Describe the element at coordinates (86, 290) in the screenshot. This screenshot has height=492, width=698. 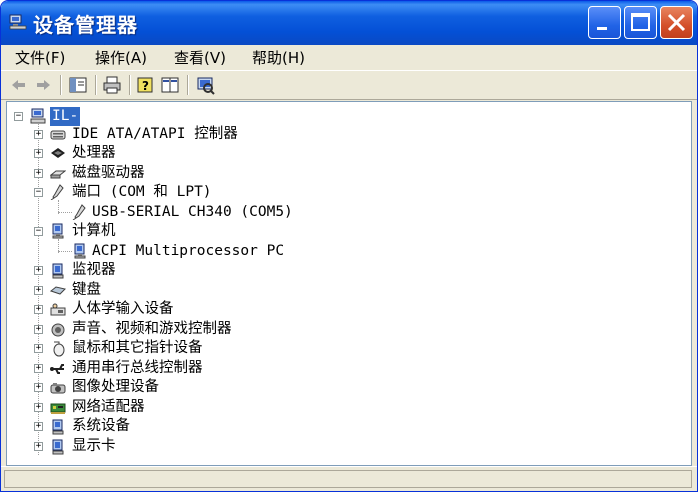
I see `tree-item-label: 键盘` at that location.